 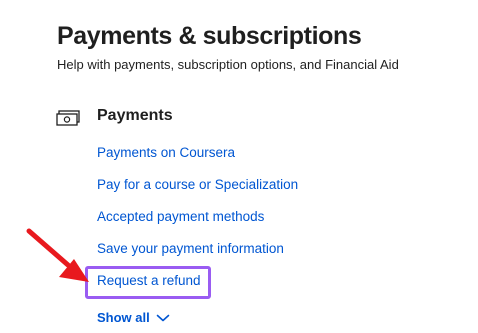 I want to click on show-all-button: Show all, so click(x=133, y=317).